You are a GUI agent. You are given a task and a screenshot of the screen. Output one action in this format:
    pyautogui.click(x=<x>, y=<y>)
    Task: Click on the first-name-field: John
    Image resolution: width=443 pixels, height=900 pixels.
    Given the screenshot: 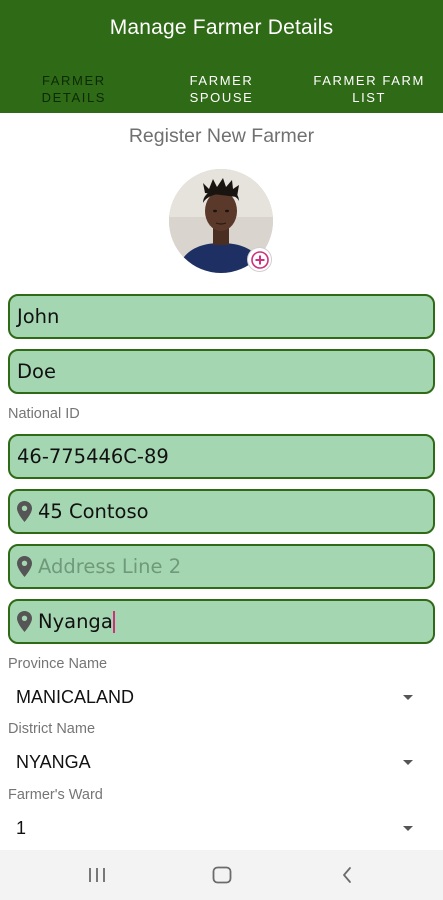 What is the action you would take?
    pyautogui.click(x=221, y=316)
    